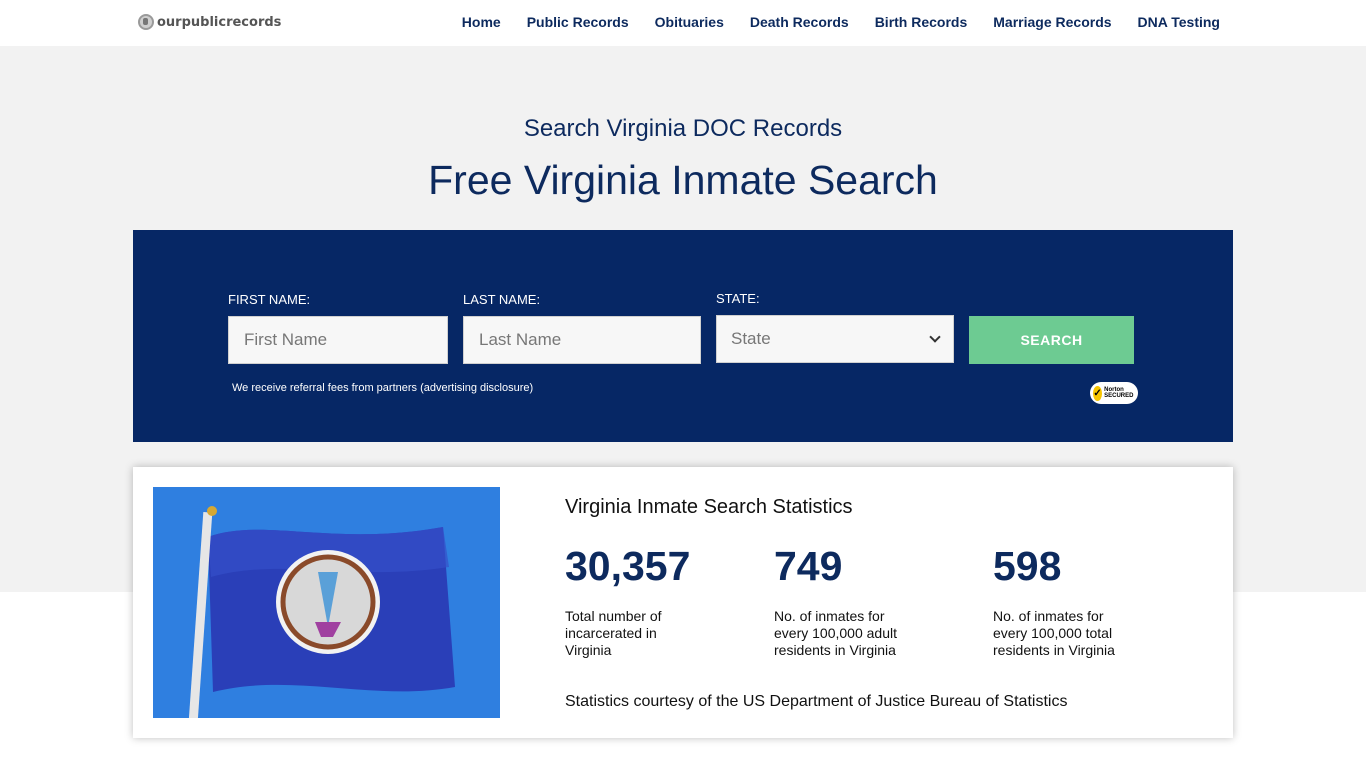  What do you see at coordinates (751, 338) in the screenshot?
I see `state-select-value: State` at bounding box center [751, 338].